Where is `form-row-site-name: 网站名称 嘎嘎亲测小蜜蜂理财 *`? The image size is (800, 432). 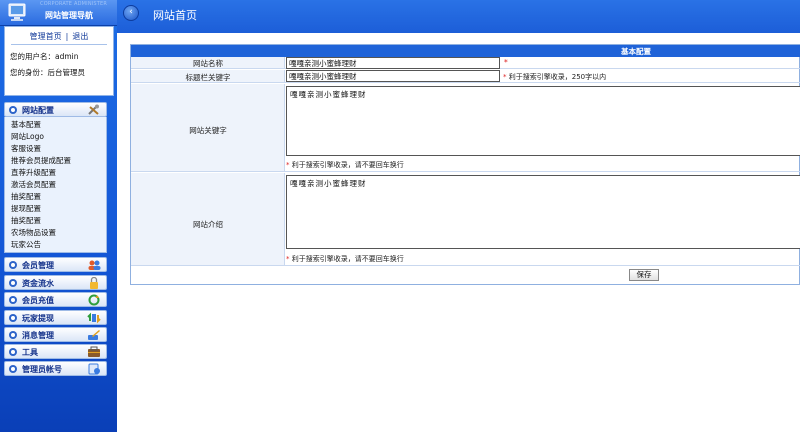 form-row-site-name: 网站名称 嘎嘎亲测小蜜蜂理财 * is located at coordinates (465, 63).